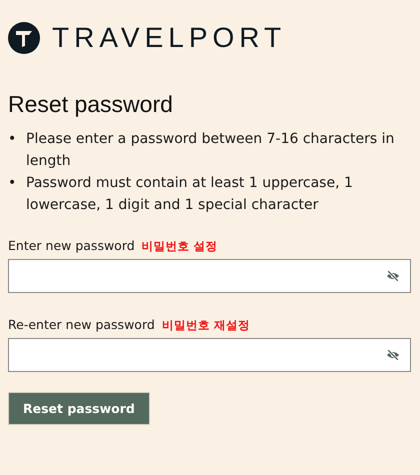 The height and width of the screenshot is (475, 420). What do you see at coordinates (71, 245) in the screenshot?
I see `field-label: Enter new password` at bounding box center [71, 245].